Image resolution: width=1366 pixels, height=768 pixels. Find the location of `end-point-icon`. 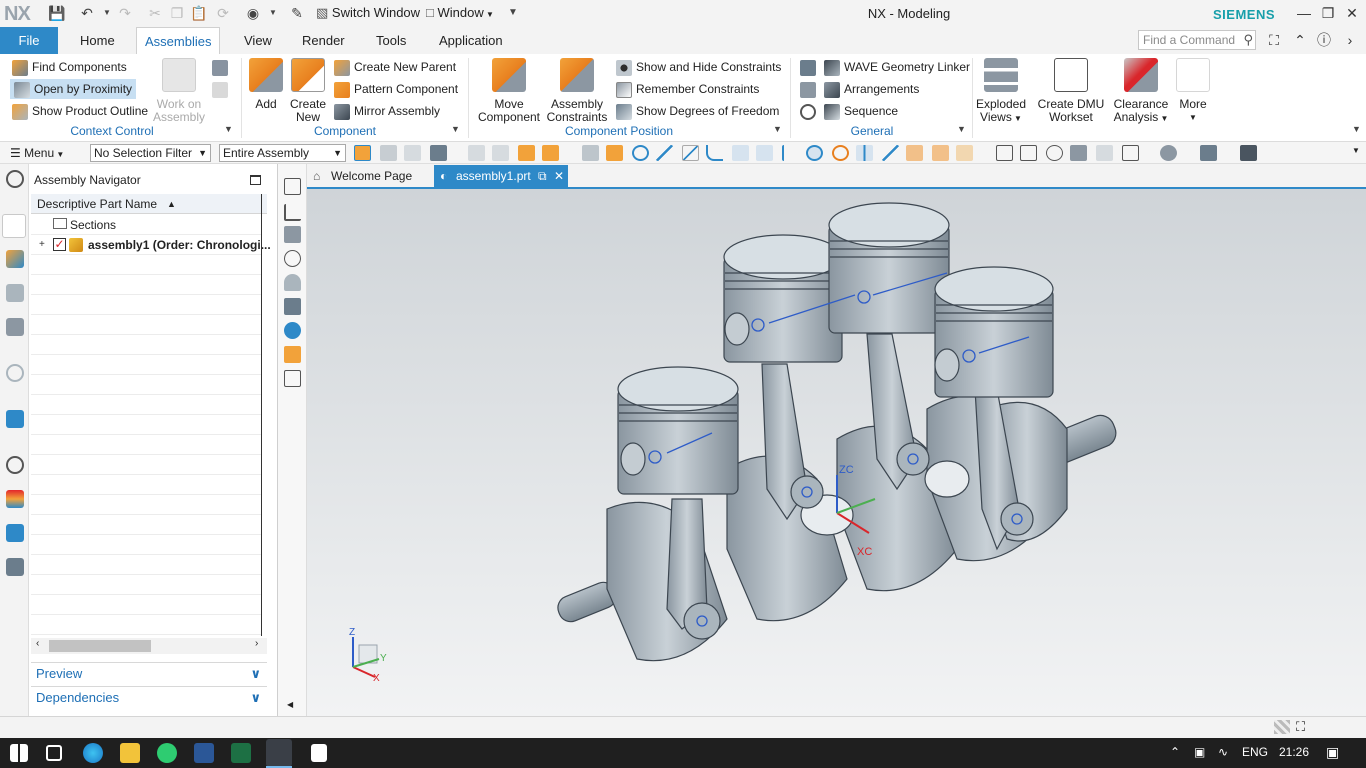

end-point-icon is located at coordinates (664, 153).